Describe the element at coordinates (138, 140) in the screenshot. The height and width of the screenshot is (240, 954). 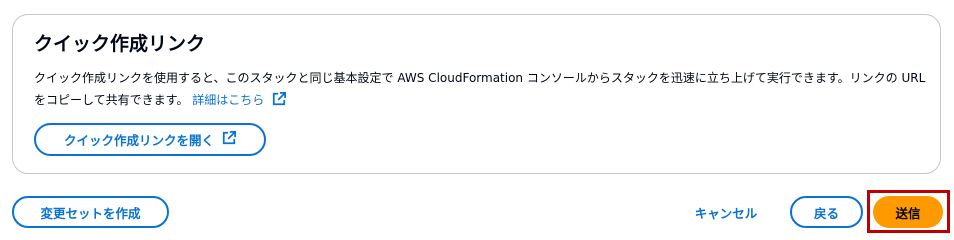
I see `open-quick-create-link-label: クイック作成リンクを開く` at that location.